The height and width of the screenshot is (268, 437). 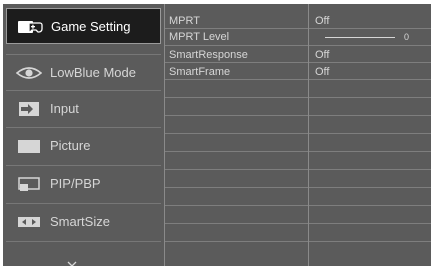 What do you see at coordinates (29, 184) in the screenshot?
I see `pip-icon` at bounding box center [29, 184].